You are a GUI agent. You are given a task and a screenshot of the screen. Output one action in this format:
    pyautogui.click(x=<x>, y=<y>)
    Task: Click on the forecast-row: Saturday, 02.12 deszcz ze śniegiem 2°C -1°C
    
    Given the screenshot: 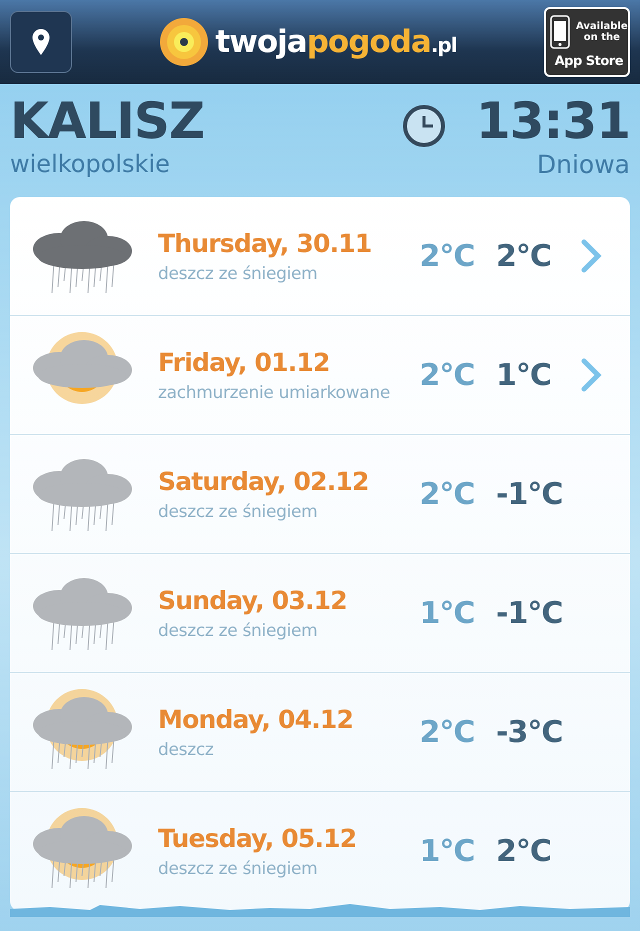 What is the action you would take?
    pyautogui.click(x=320, y=494)
    